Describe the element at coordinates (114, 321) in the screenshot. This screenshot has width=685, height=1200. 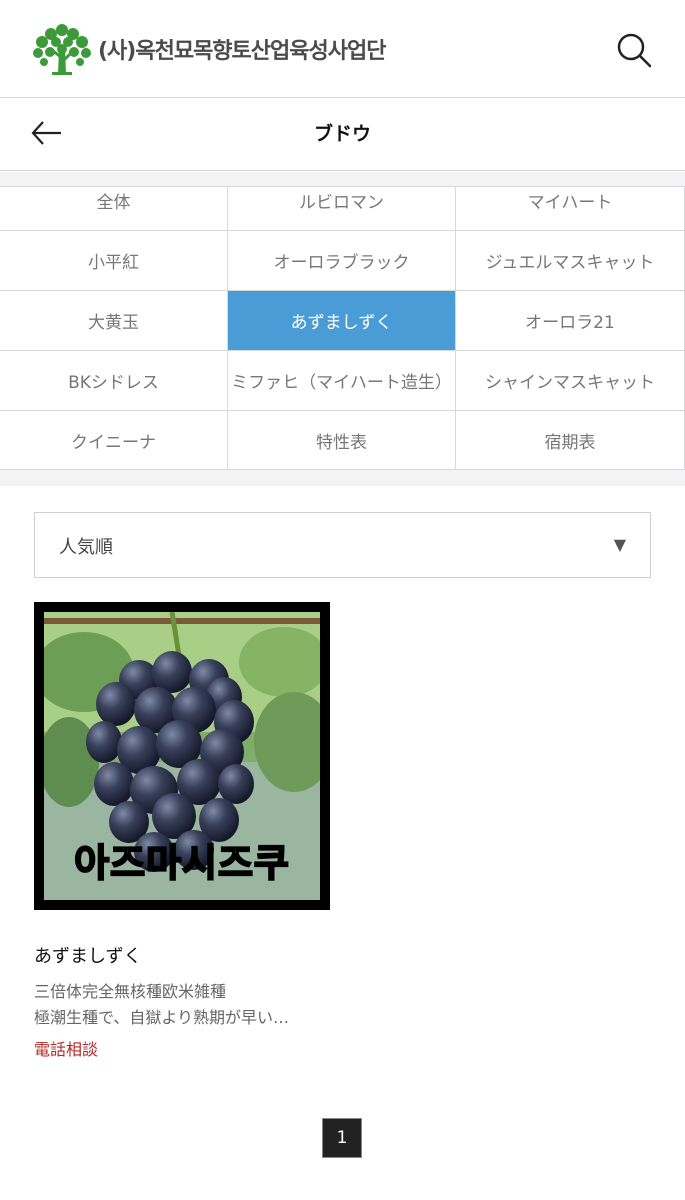
I see `category-item: 大黄玉` at that location.